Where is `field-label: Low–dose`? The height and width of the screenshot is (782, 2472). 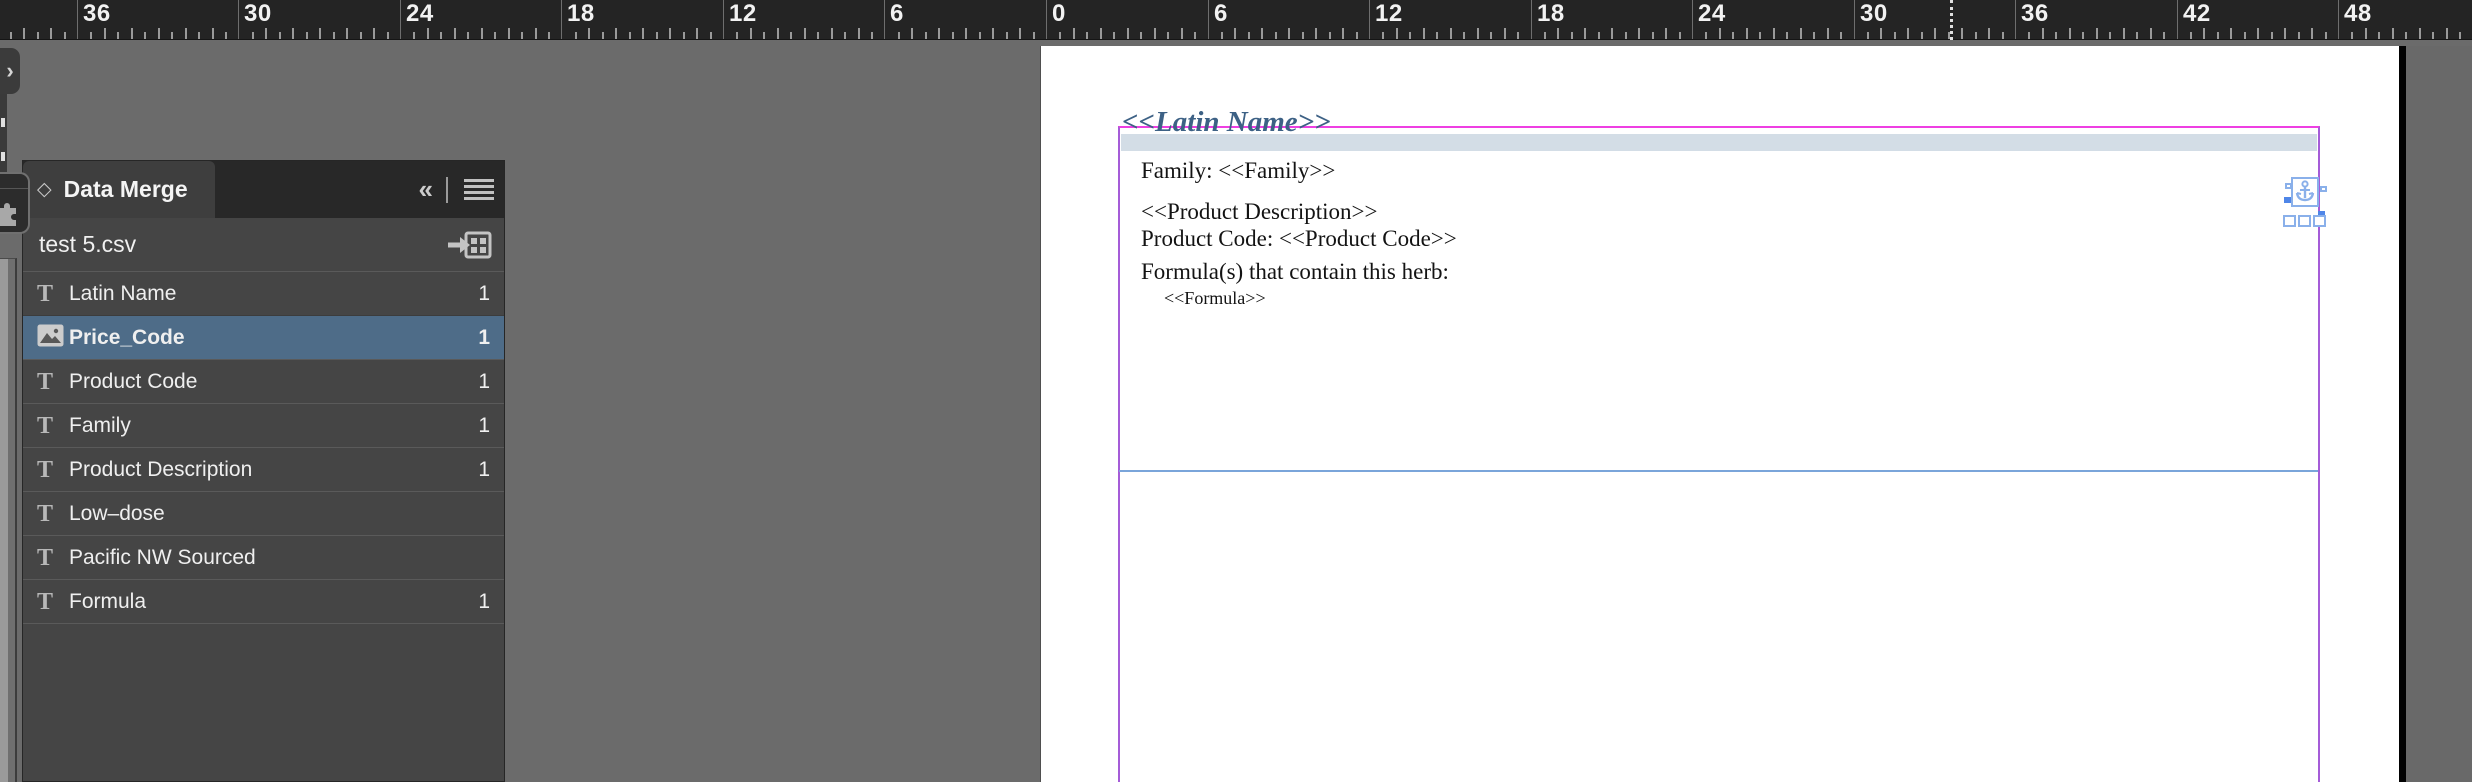
field-label: Low–dose is located at coordinates (117, 513).